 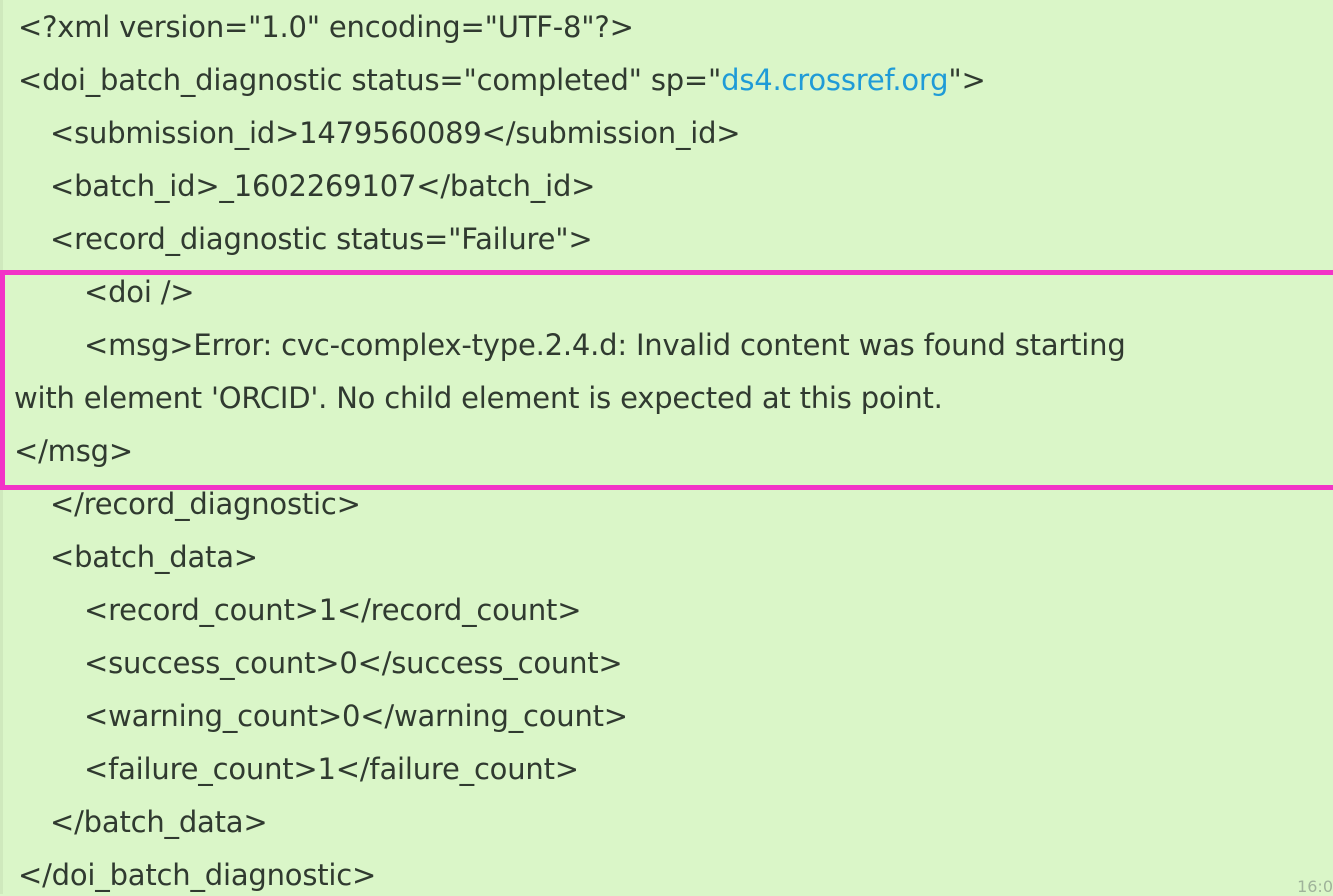 What do you see at coordinates (73, 451) in the screenshot?
I see `msg-close-line: </msg>` at bounding box center [73, 451].